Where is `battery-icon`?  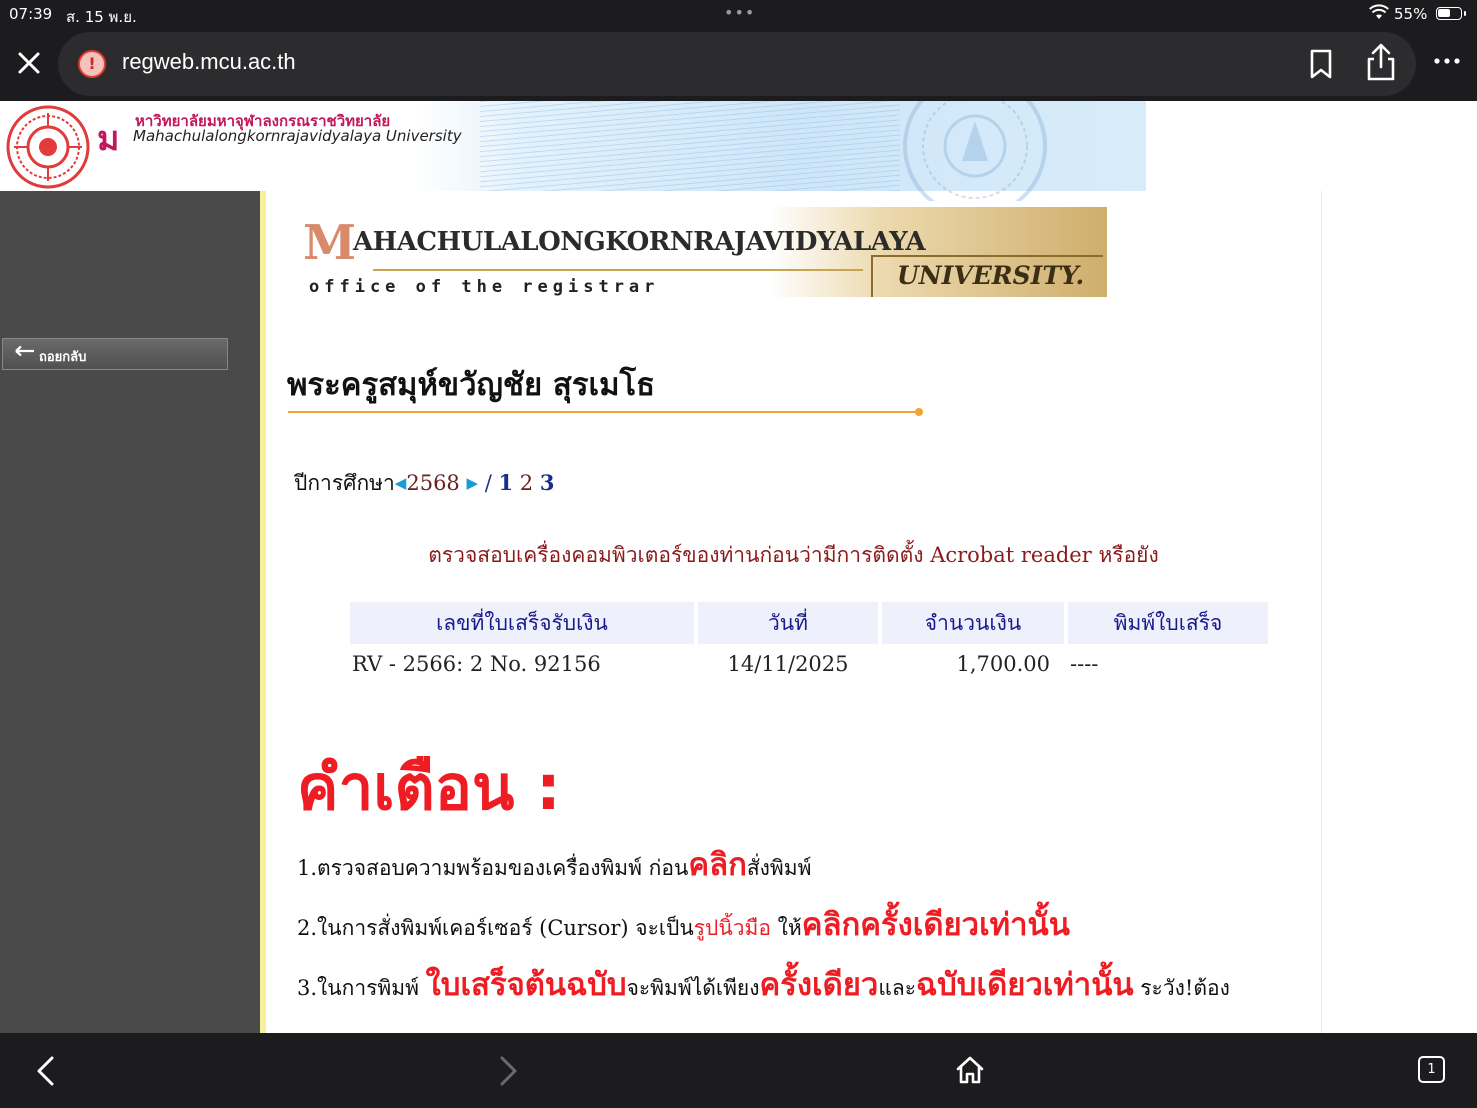 battery-icon is located at coordinates (1451, 13).